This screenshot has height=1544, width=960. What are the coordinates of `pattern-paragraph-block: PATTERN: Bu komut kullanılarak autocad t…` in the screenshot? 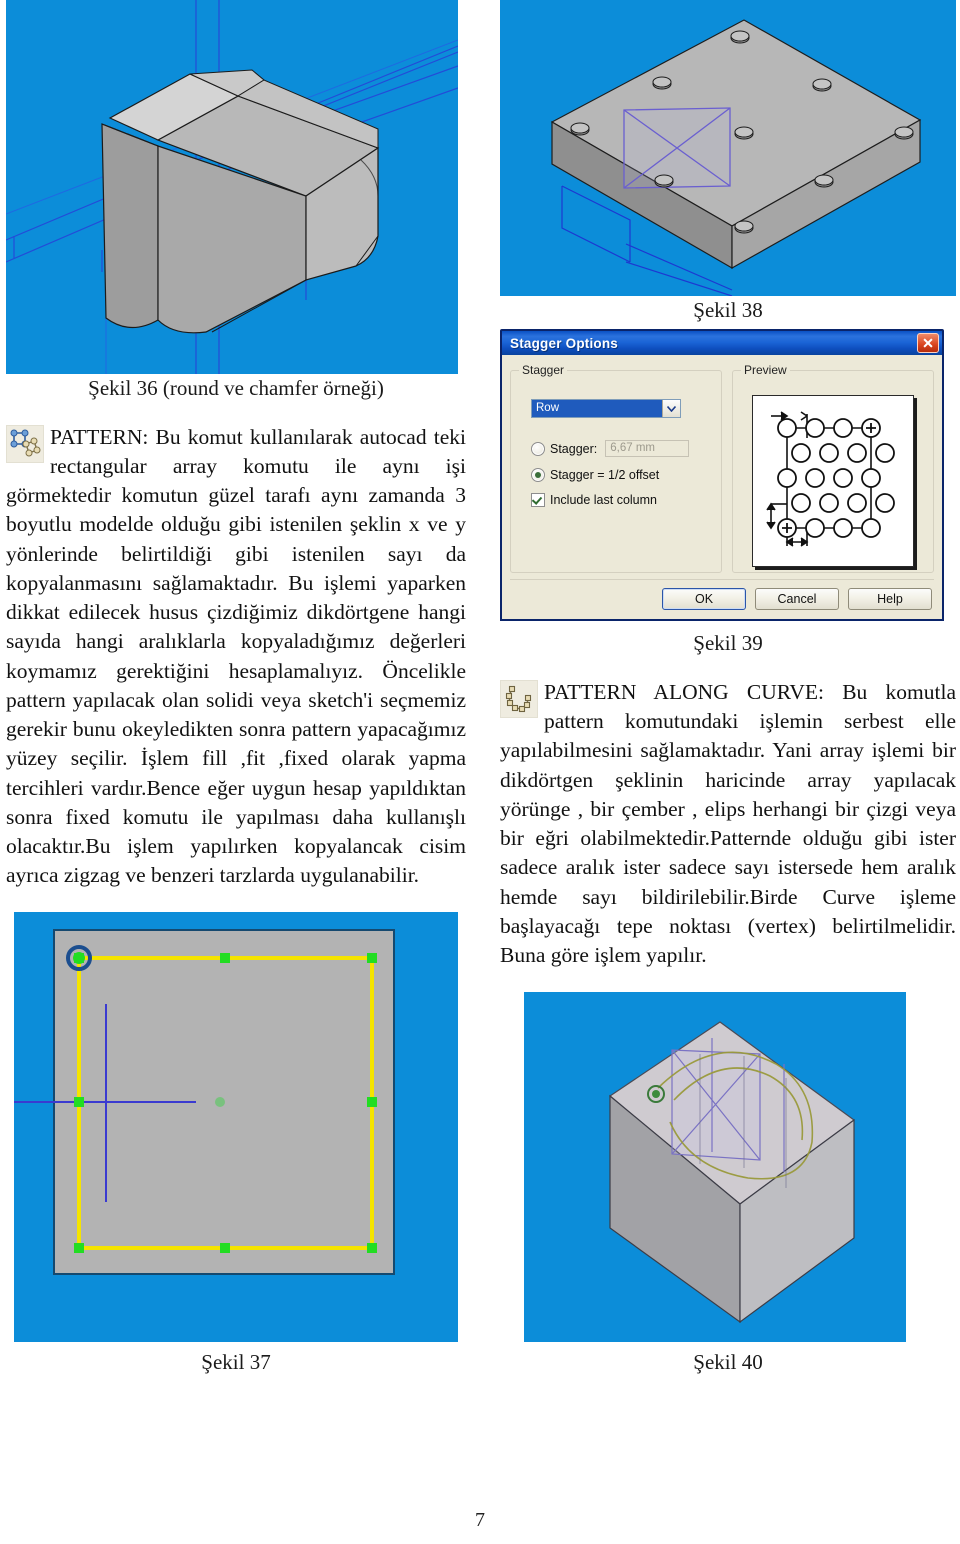 It's located at (236, 657).